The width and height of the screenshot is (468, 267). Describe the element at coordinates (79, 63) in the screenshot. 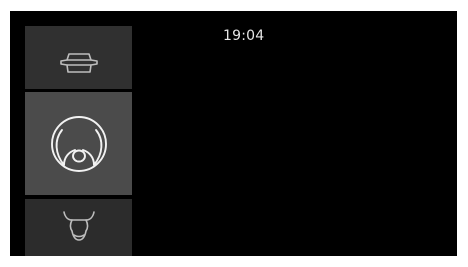

I see `food-container-icon` at that location.